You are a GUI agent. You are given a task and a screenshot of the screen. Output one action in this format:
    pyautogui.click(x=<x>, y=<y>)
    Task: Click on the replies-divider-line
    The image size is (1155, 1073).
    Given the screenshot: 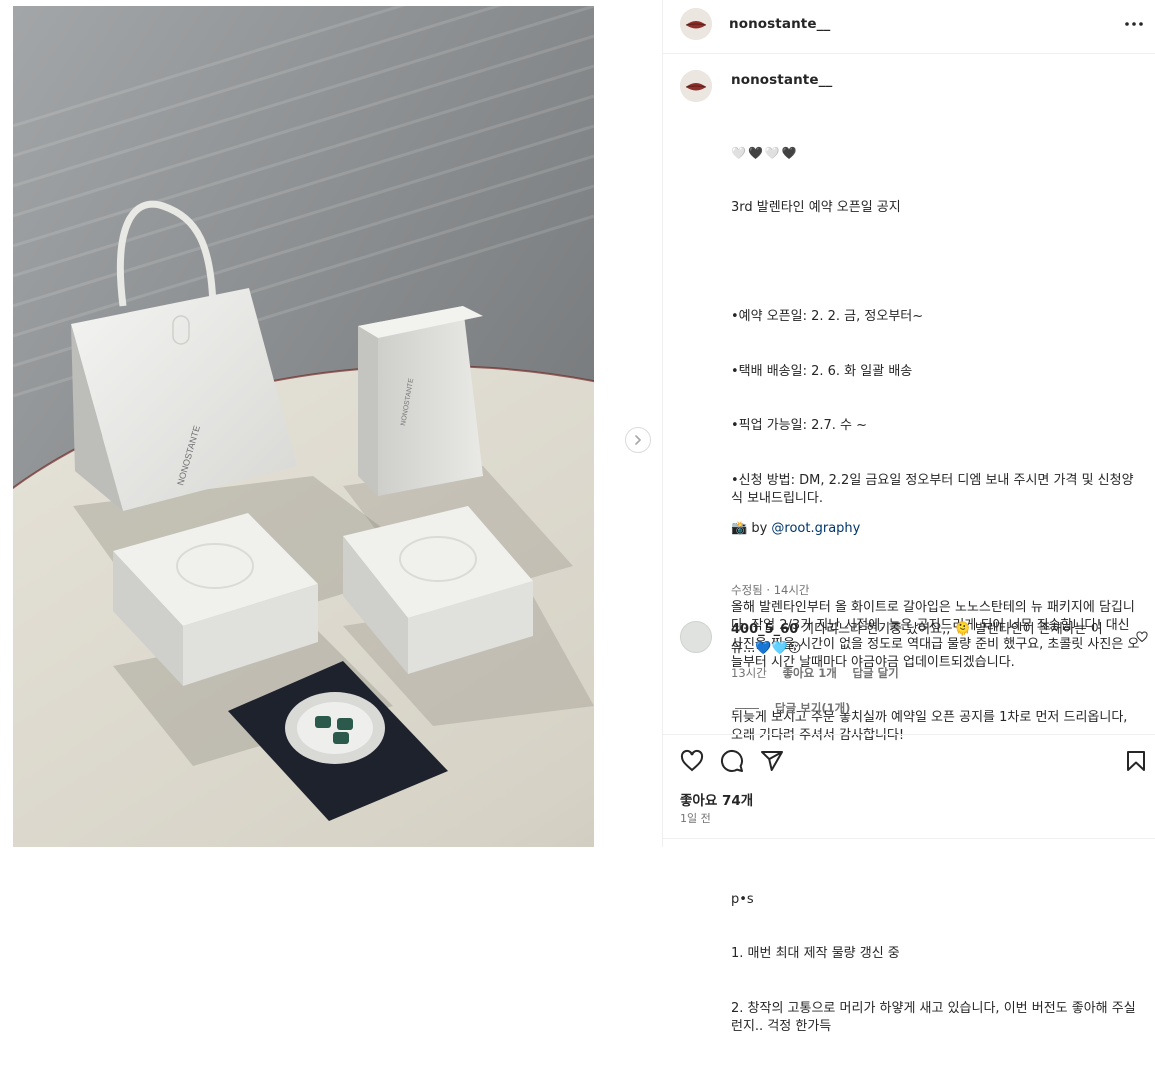 What is the action you would take?
    pyautogui.click(x=747, y=708)
    